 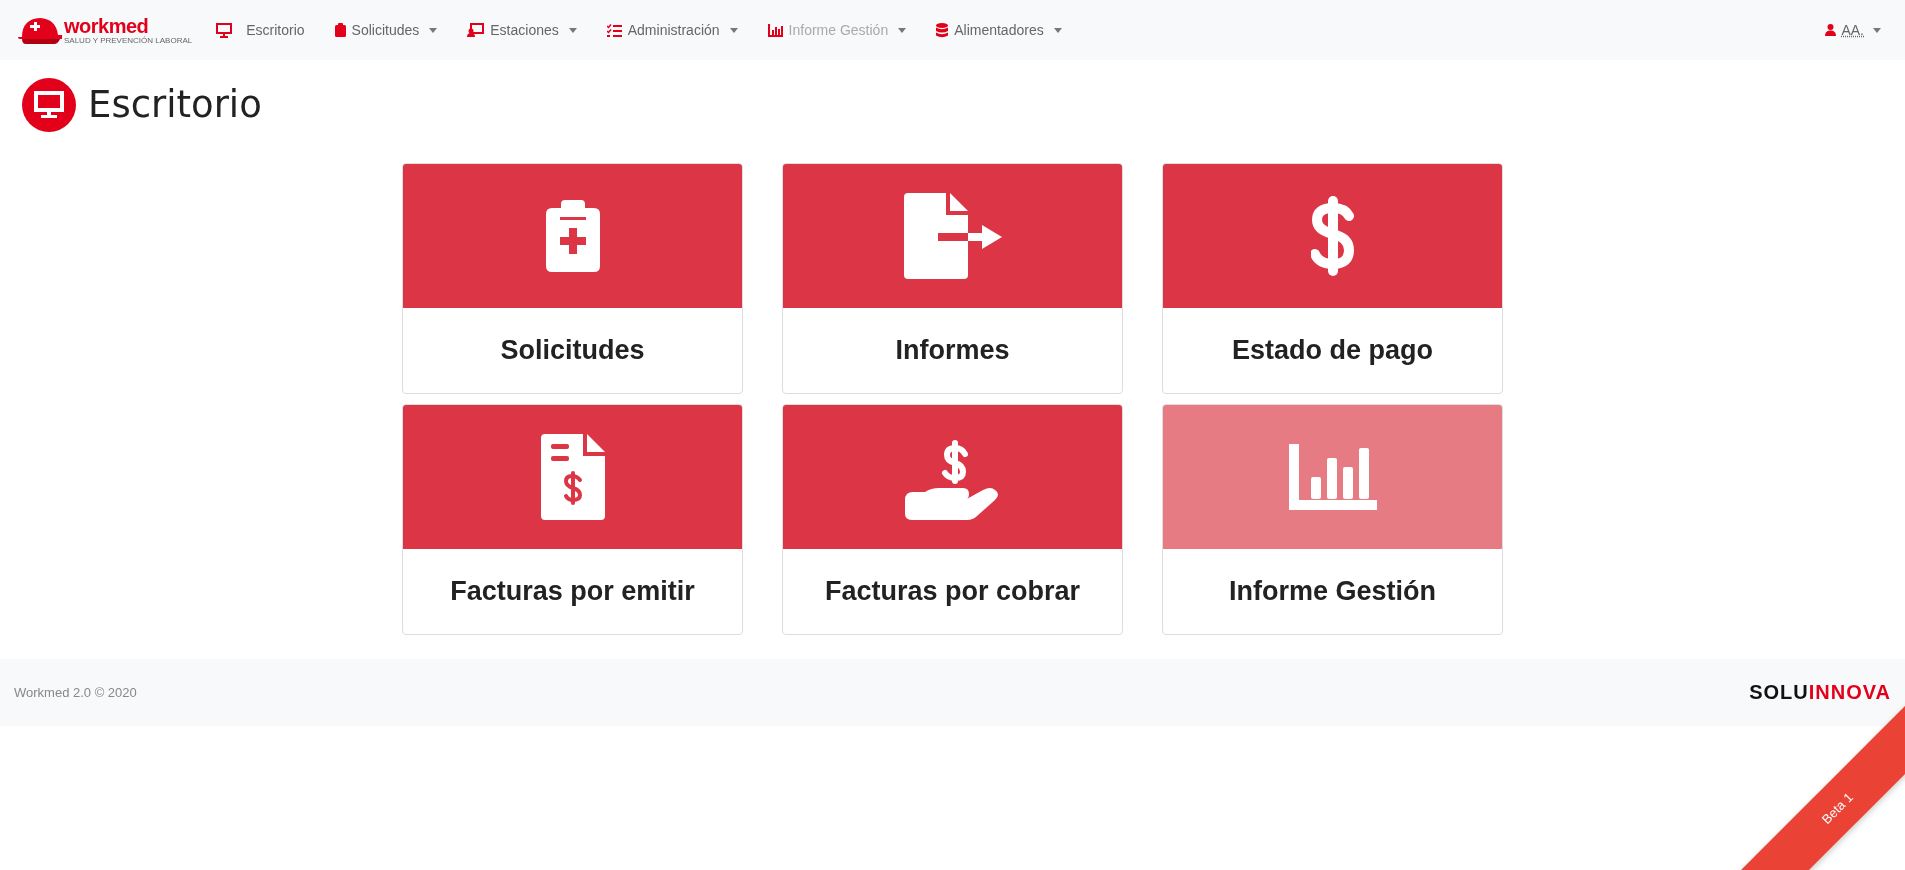 What do you see at coordinates (572, 236) in the screenshot?
I see `medical-clipboard-icon` at bounding box center [572, 236].